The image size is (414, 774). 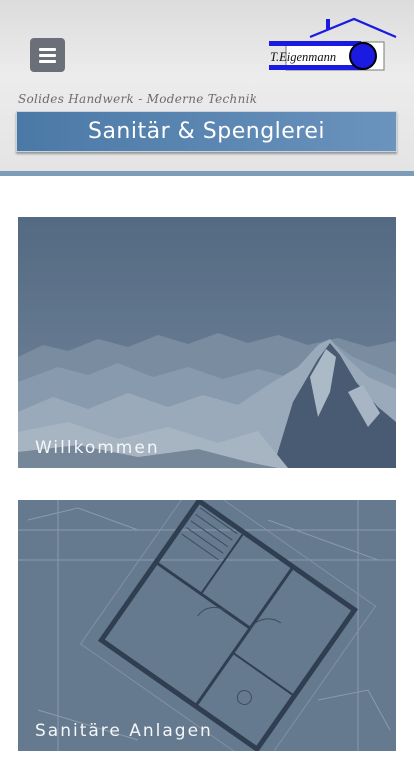 What do you see at coordinates (124, 731) in the screenshot?
I see `card-label: Sanitäre Anlagen` at bounding box center [124, 731].